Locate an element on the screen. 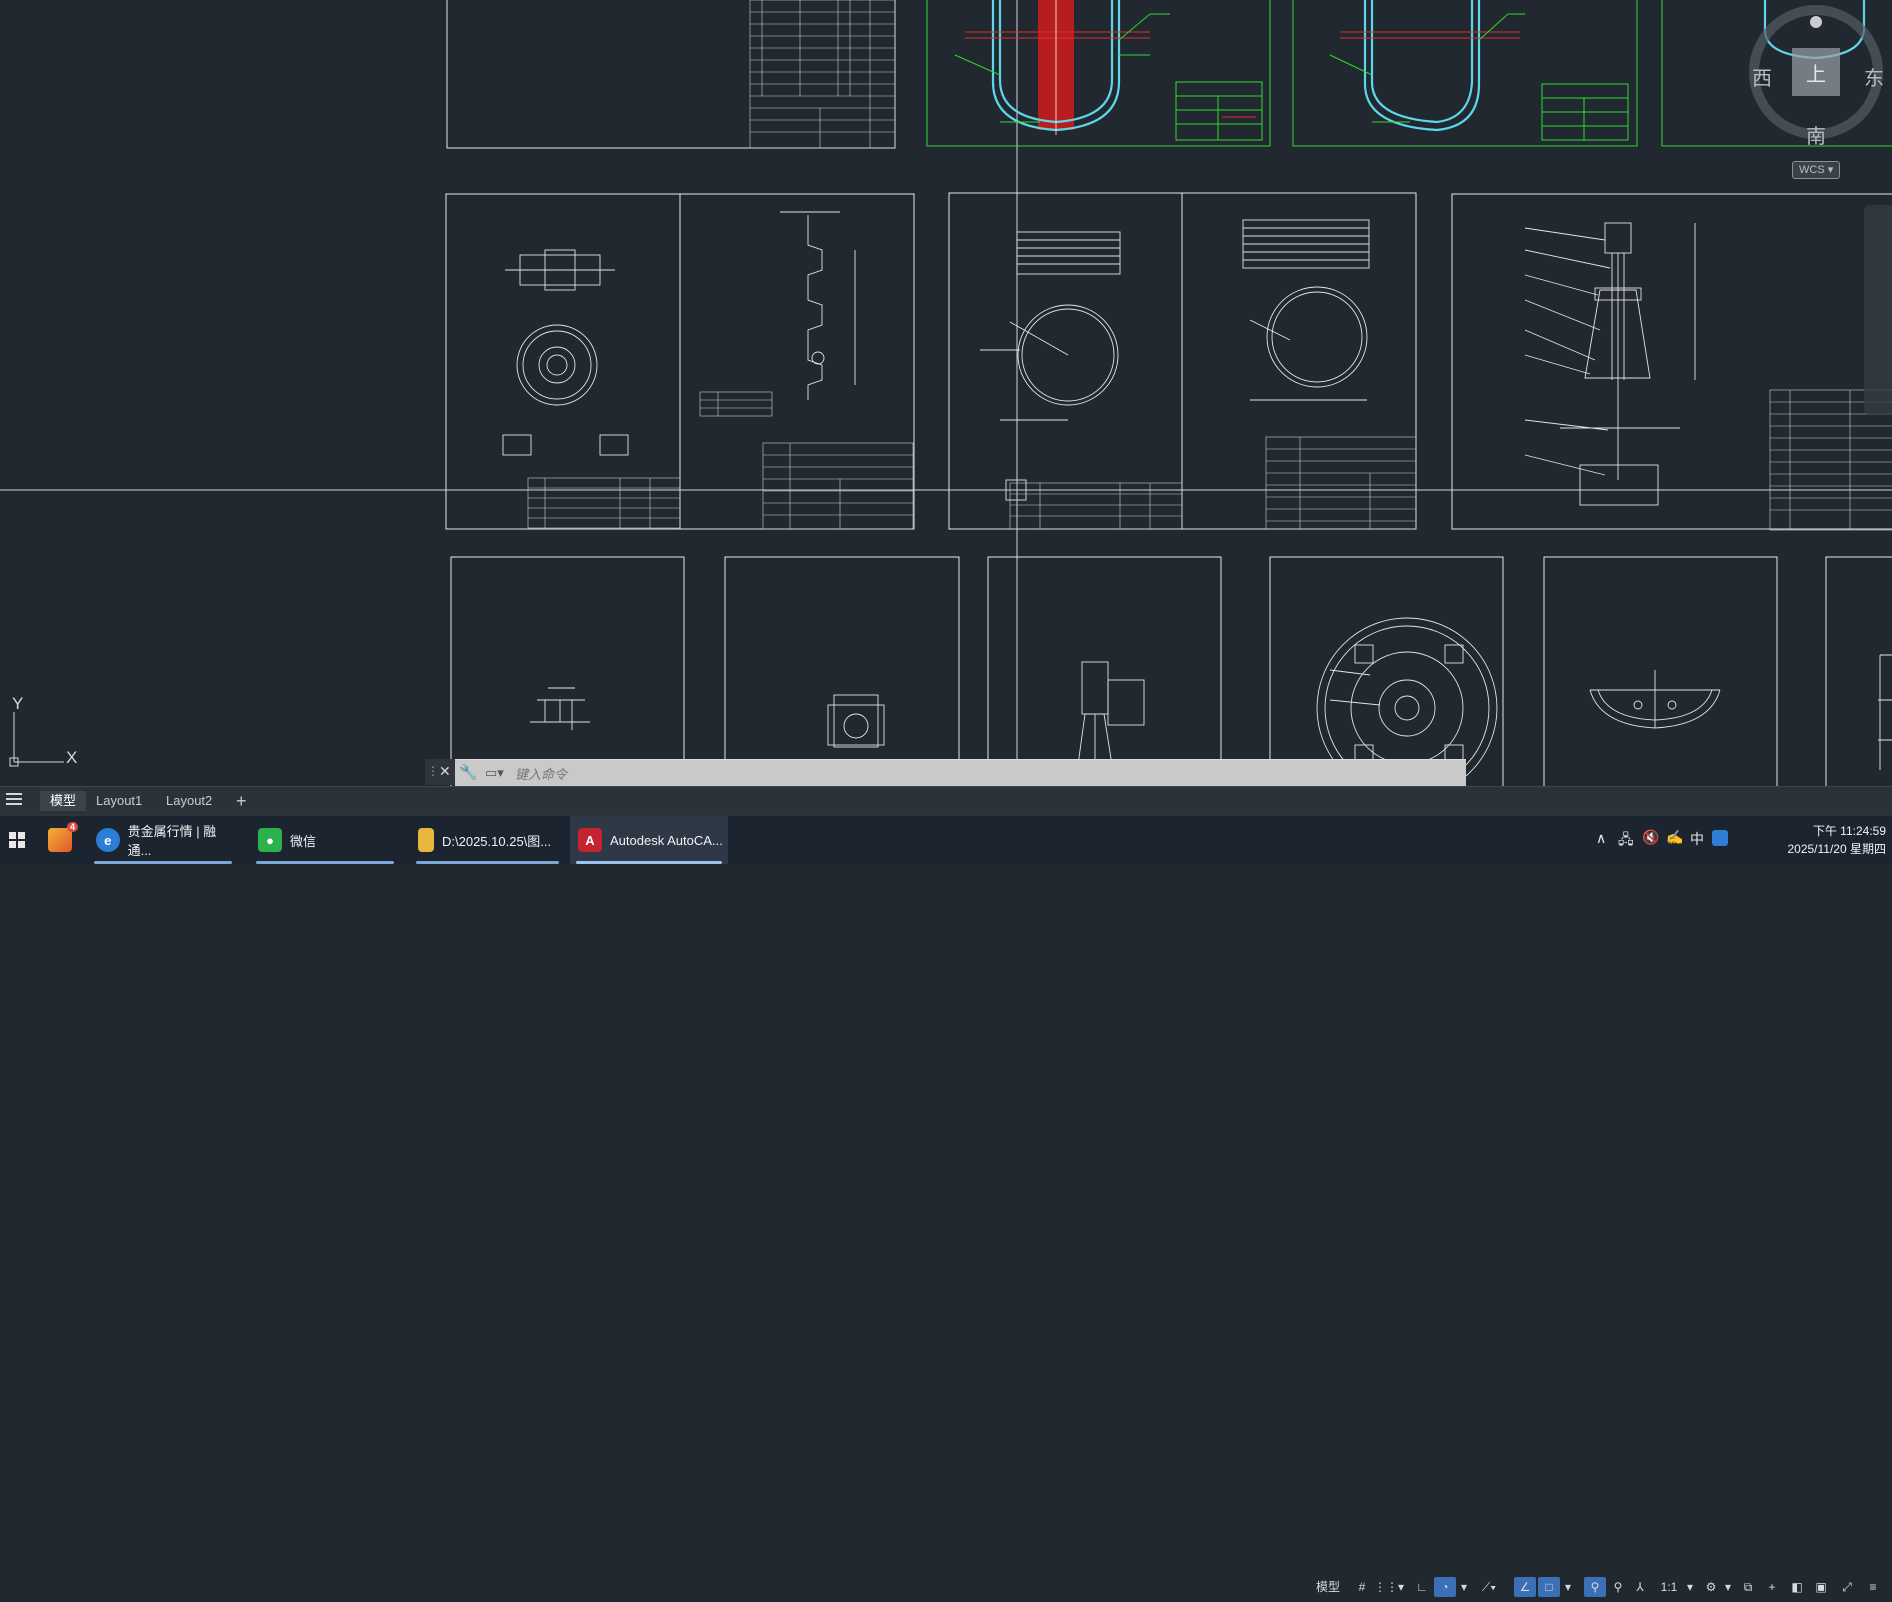 The width and height of the screenshot is (1892, 1602). system-tray: ∧ 🖧 🔇 ✍ 中 下午 11:24:59 2025/11/20 星期四 is located at coordinates (1742, 840).